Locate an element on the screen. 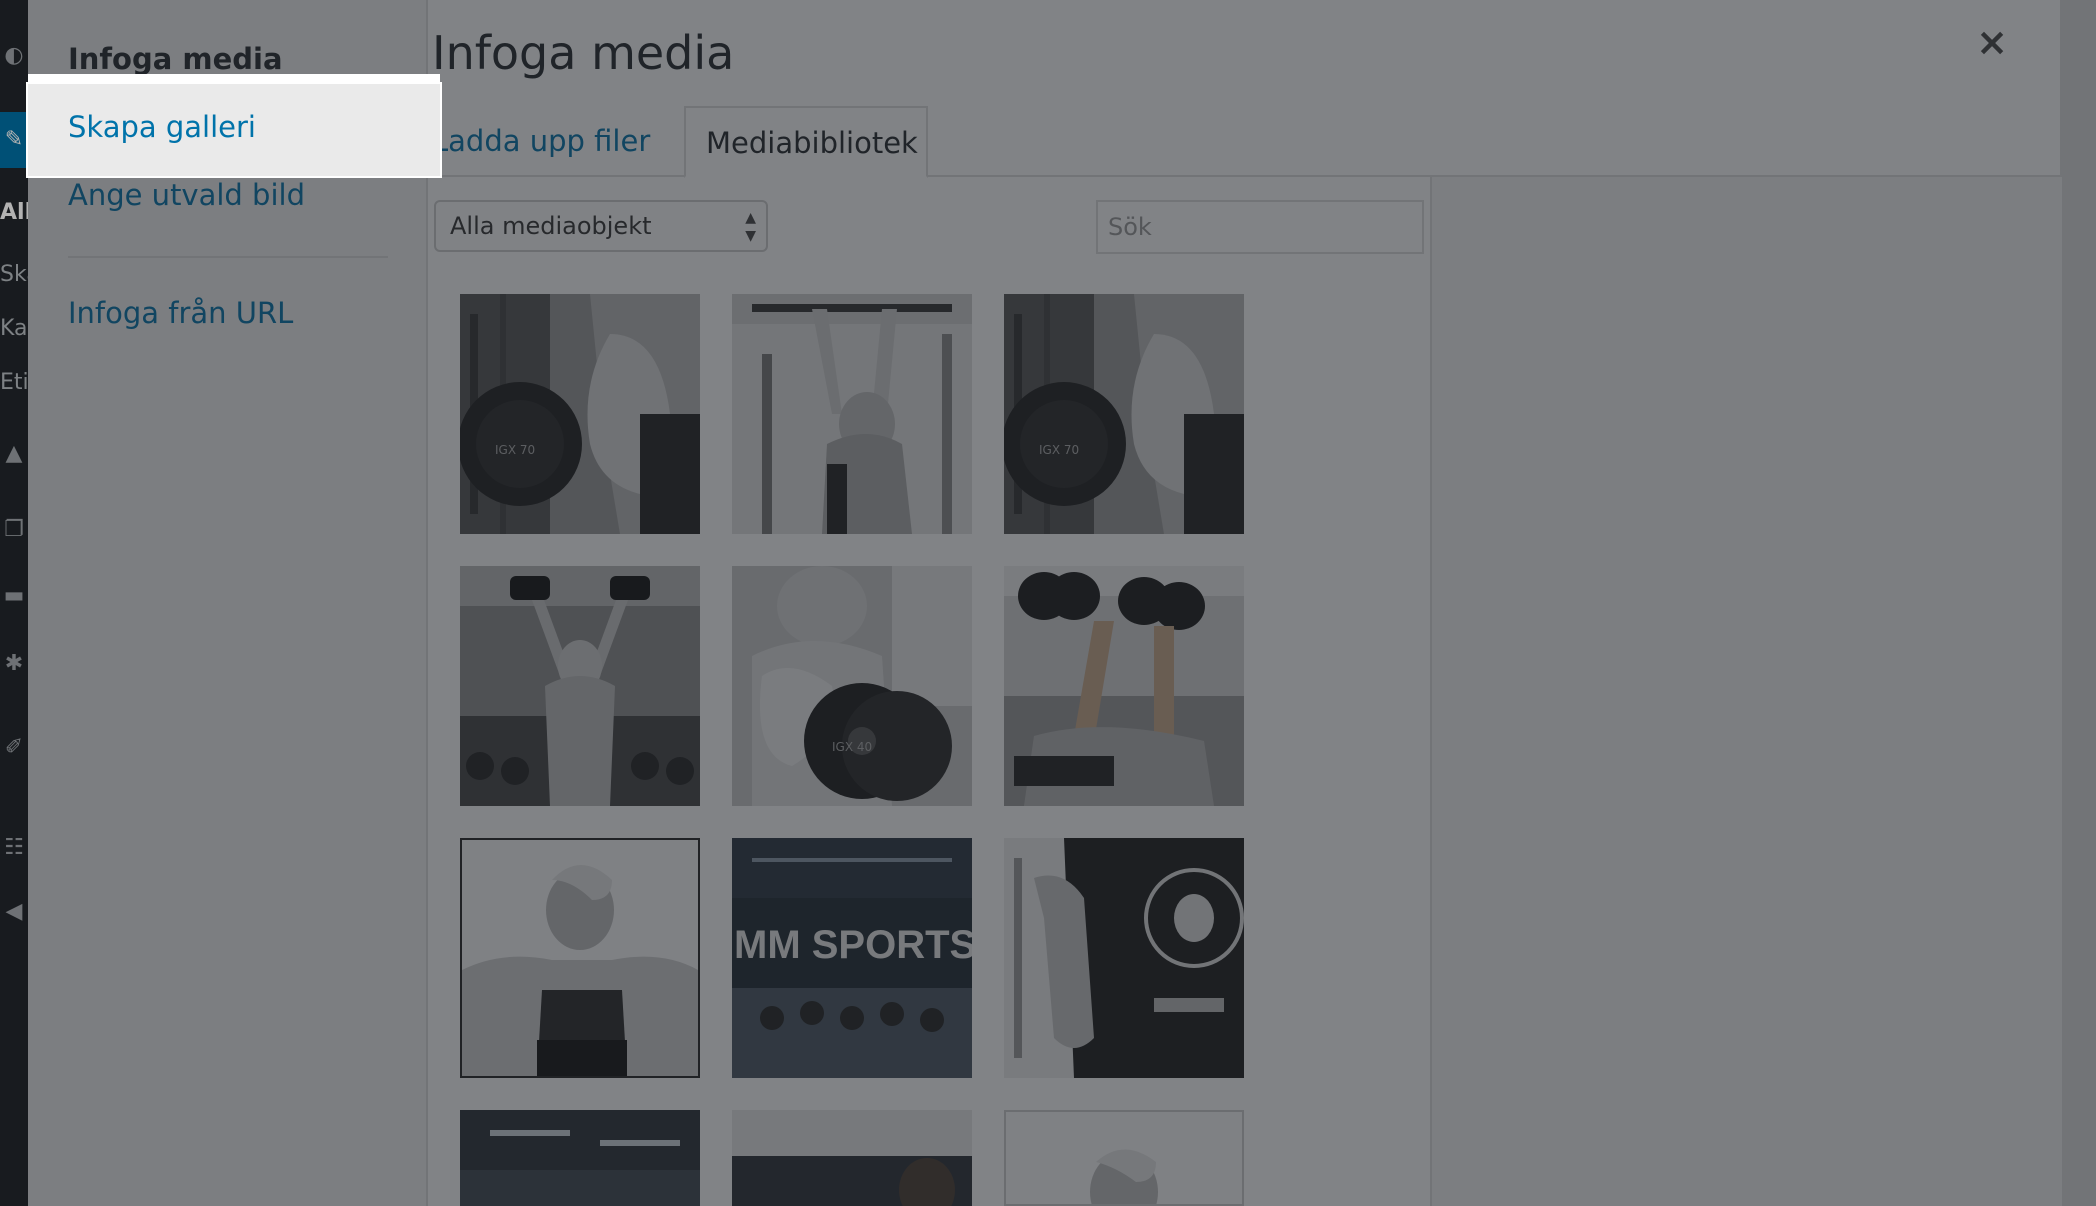  dashboard-icon: ◐ is located at coordinates (14, 56).